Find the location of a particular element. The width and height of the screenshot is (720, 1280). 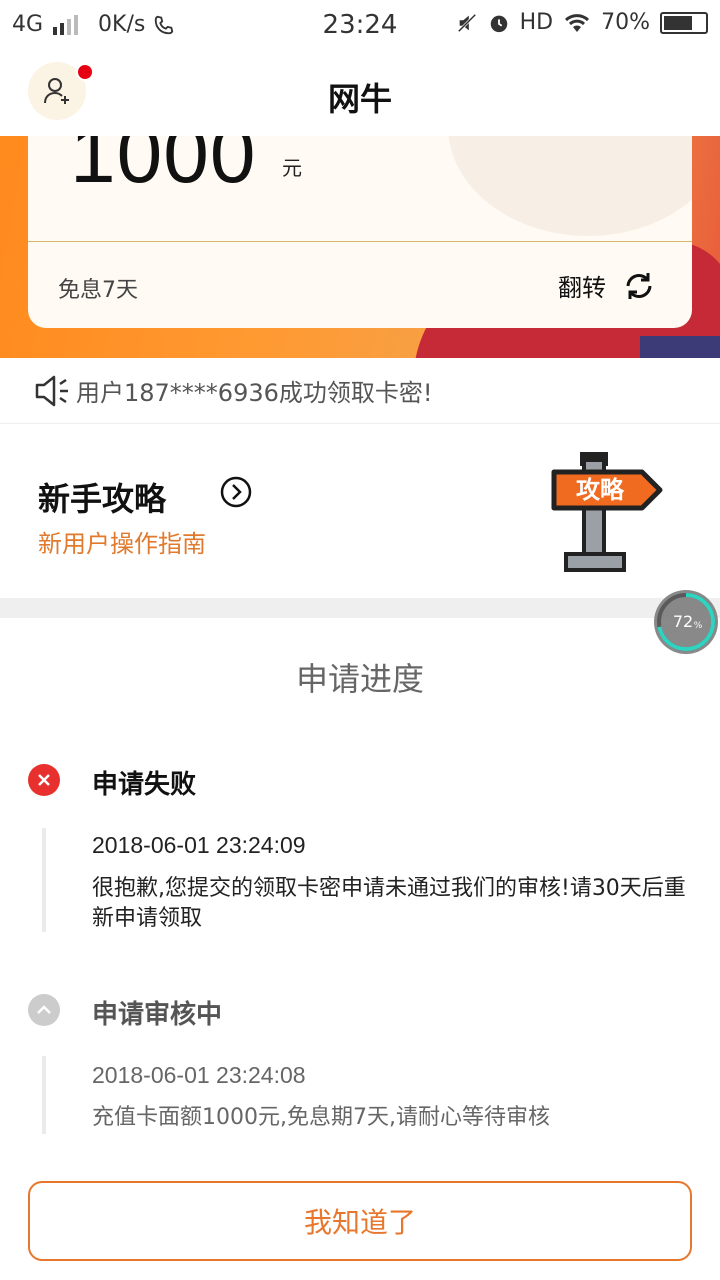

banner-decoration is located at coordinates (680, 347).